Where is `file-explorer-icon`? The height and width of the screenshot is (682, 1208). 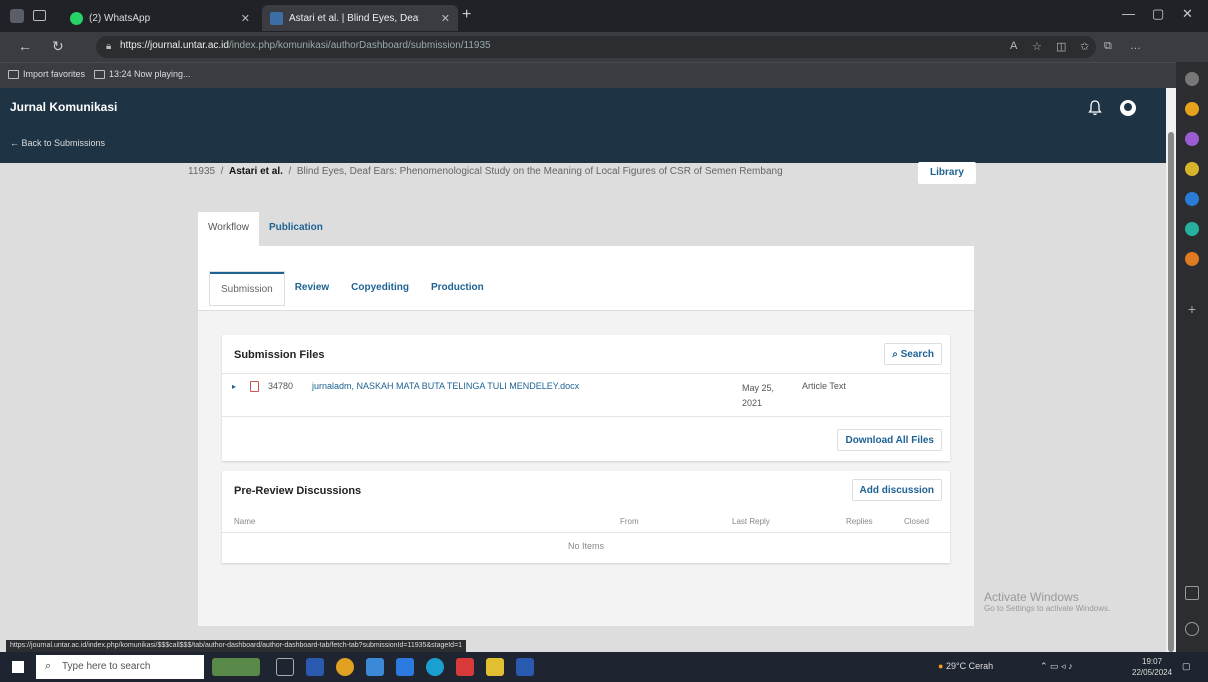 file-explorer-icon is located at coordinates (495, 667).